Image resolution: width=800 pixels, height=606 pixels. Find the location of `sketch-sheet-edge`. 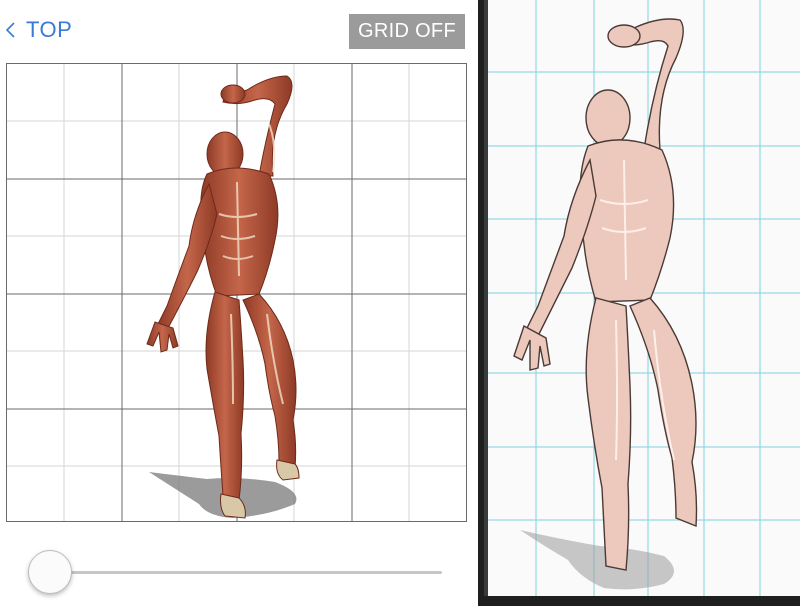

sketch-sheet-edge is located at coordinates (486, 303).